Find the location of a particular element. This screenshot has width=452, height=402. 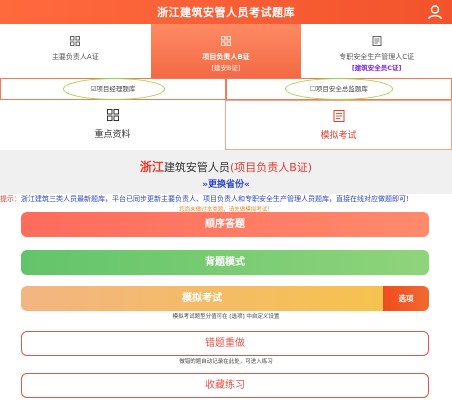

retry-mistakes-button: 错题重做 is located at coordinates (225, 343).